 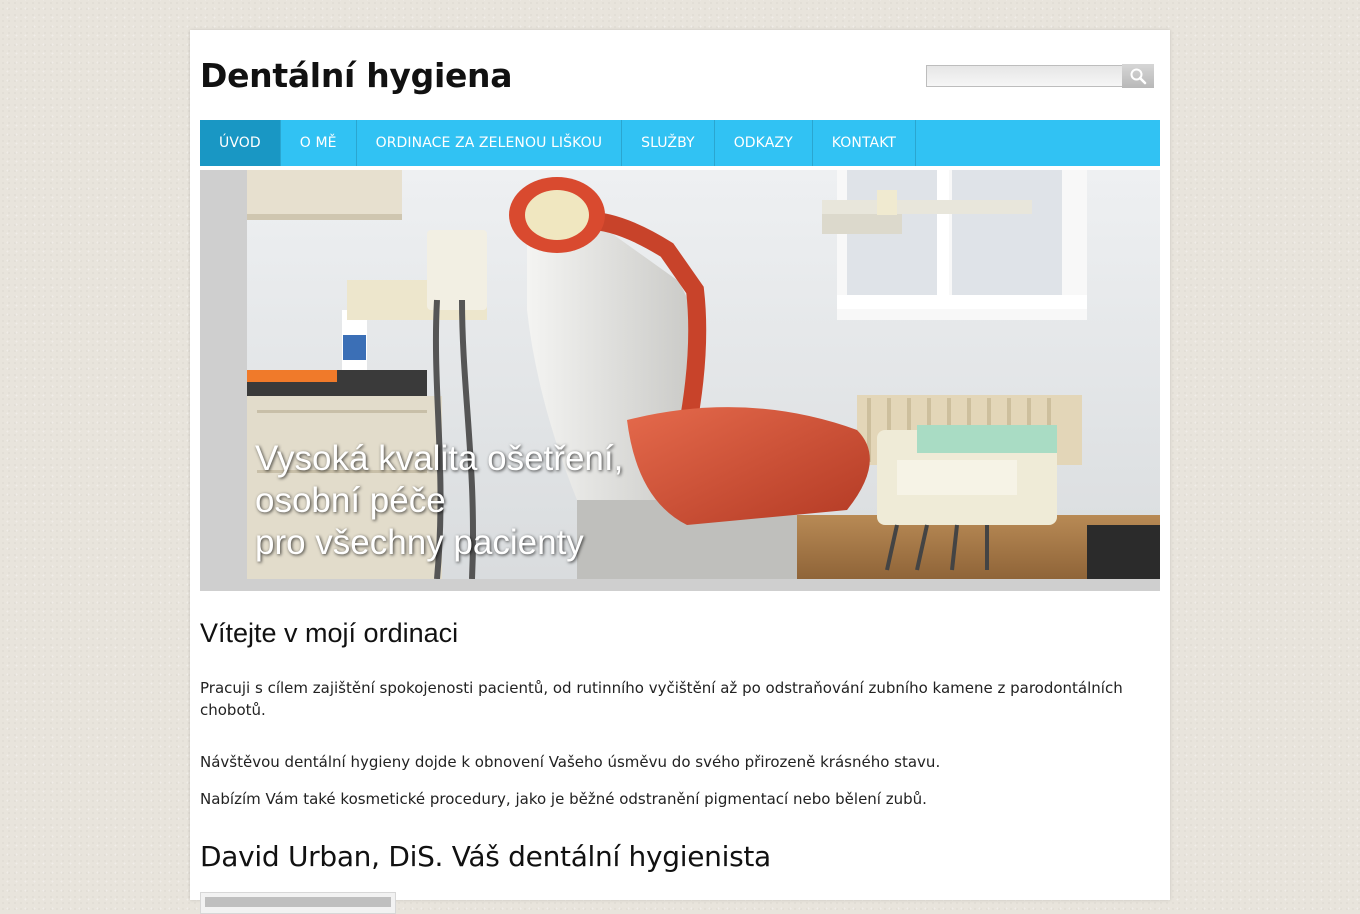 I want to click on nav-item-sluzby: SLUŽBY, so click(x=668, y=143).